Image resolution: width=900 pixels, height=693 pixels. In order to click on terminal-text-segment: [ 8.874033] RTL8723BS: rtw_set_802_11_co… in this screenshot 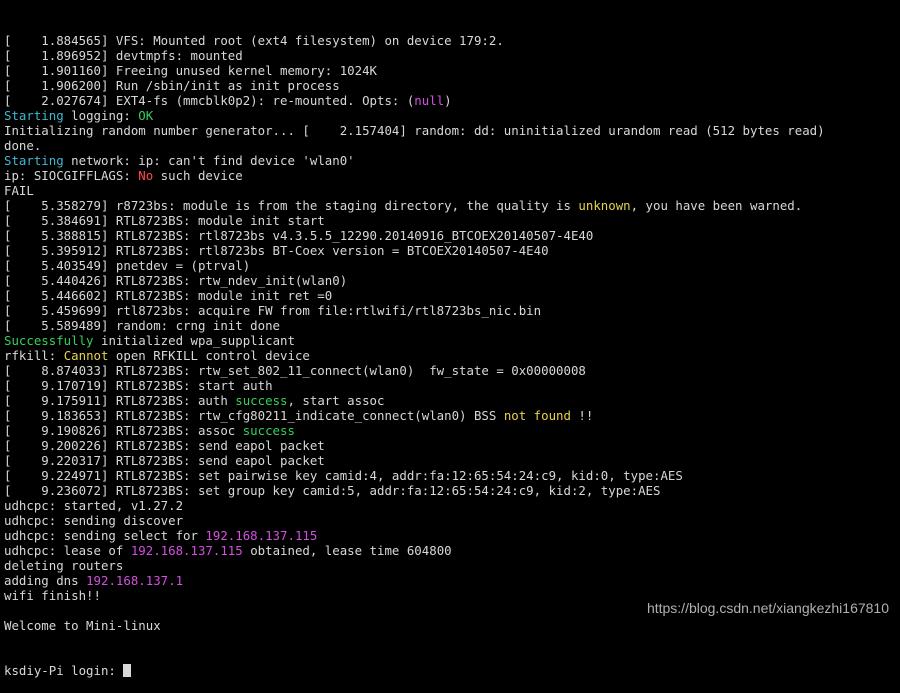, I will do `click(295, 370)`.